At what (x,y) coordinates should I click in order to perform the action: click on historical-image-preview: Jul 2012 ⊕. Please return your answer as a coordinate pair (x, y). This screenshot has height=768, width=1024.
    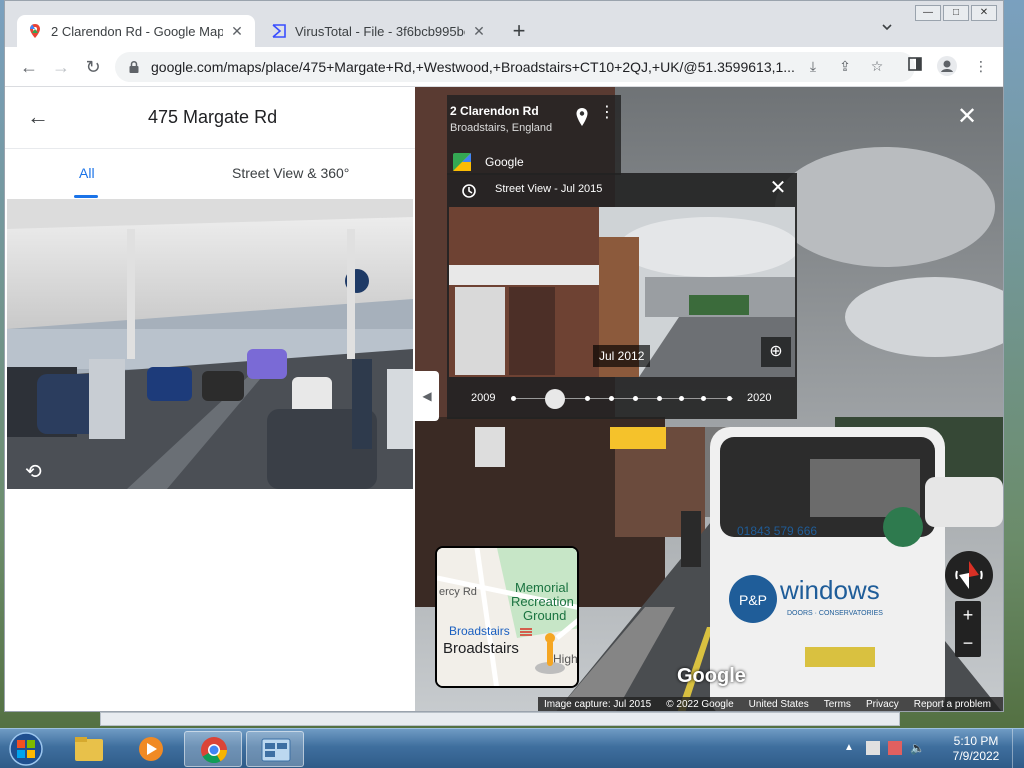
    Looking at the image, I should click on (622, 292).